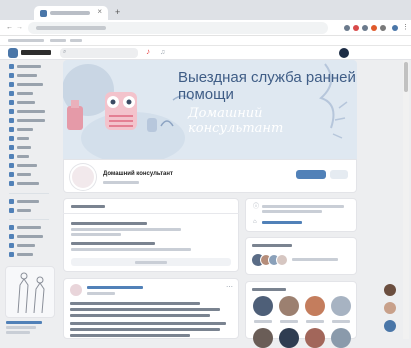  What do you see at coordinates (11, 227) in the screenshot?
I see `ads-icon` at bounding box center [11, 227].